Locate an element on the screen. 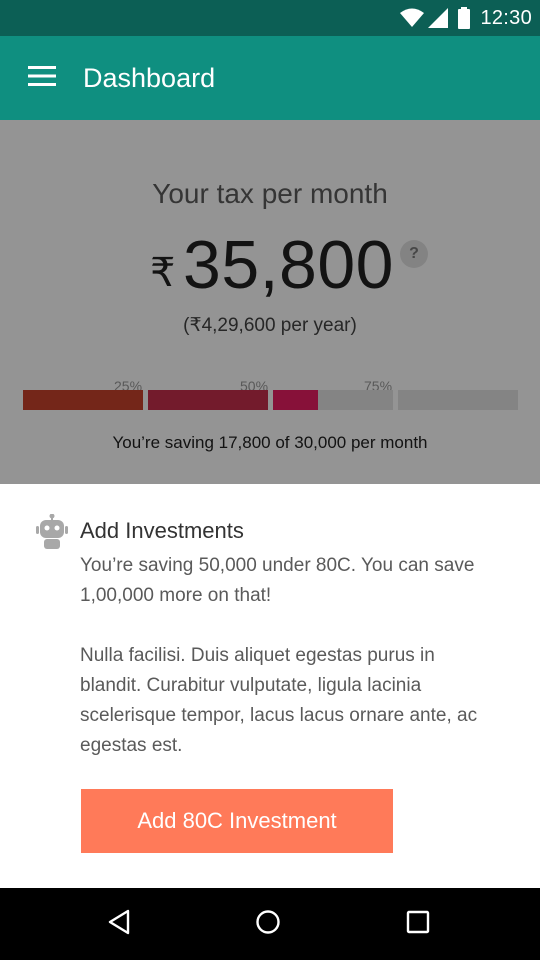 This screenshot has width=540, height=960. home-icon is located at coordinates (268, 924).